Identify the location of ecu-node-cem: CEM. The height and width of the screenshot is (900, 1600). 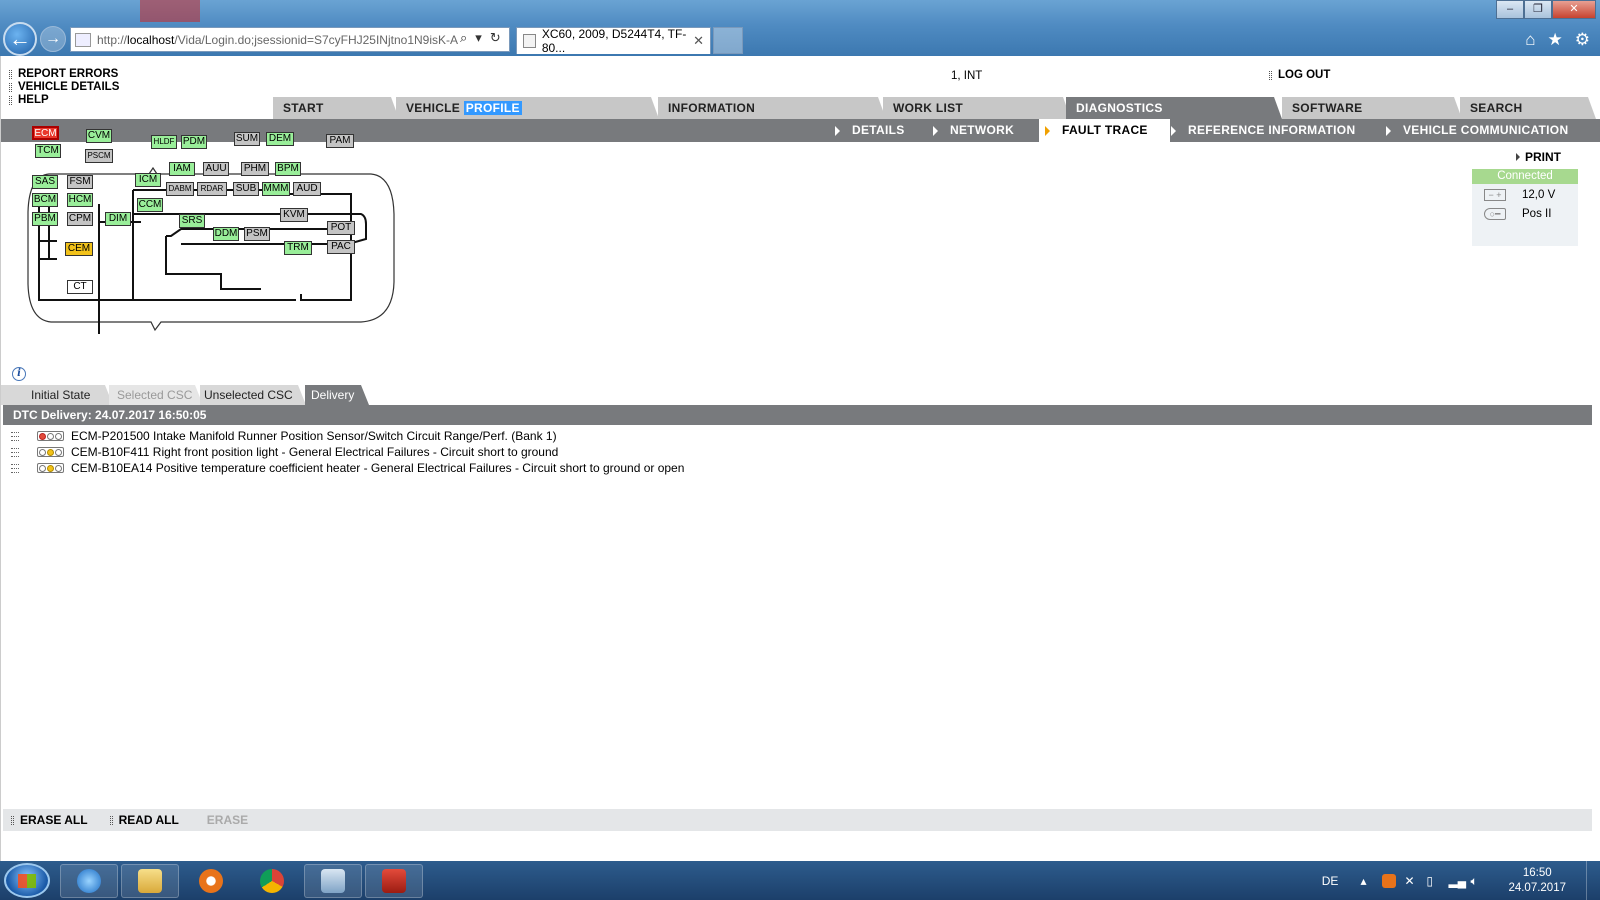
(79, 249).